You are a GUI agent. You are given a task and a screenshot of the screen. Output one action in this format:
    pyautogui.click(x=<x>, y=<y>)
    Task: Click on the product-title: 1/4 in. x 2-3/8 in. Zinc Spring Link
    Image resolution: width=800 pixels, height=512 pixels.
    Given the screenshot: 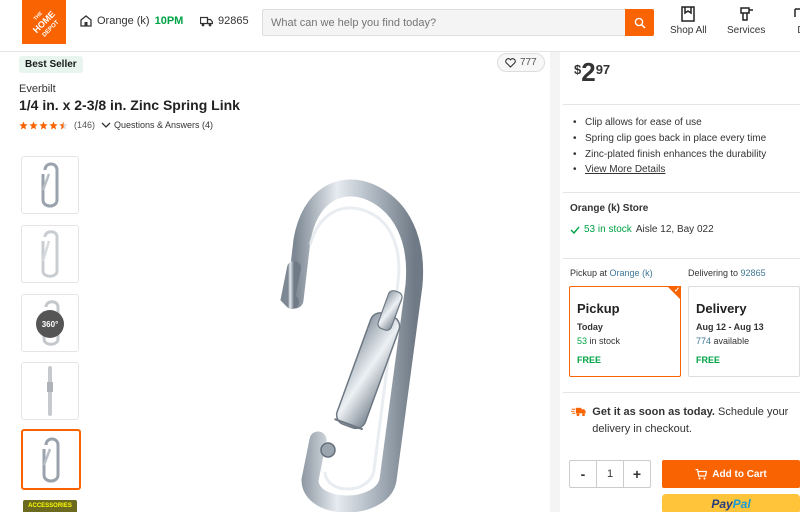 What is the action you would take?
    pyautogui.click(x=129, y=105)
    